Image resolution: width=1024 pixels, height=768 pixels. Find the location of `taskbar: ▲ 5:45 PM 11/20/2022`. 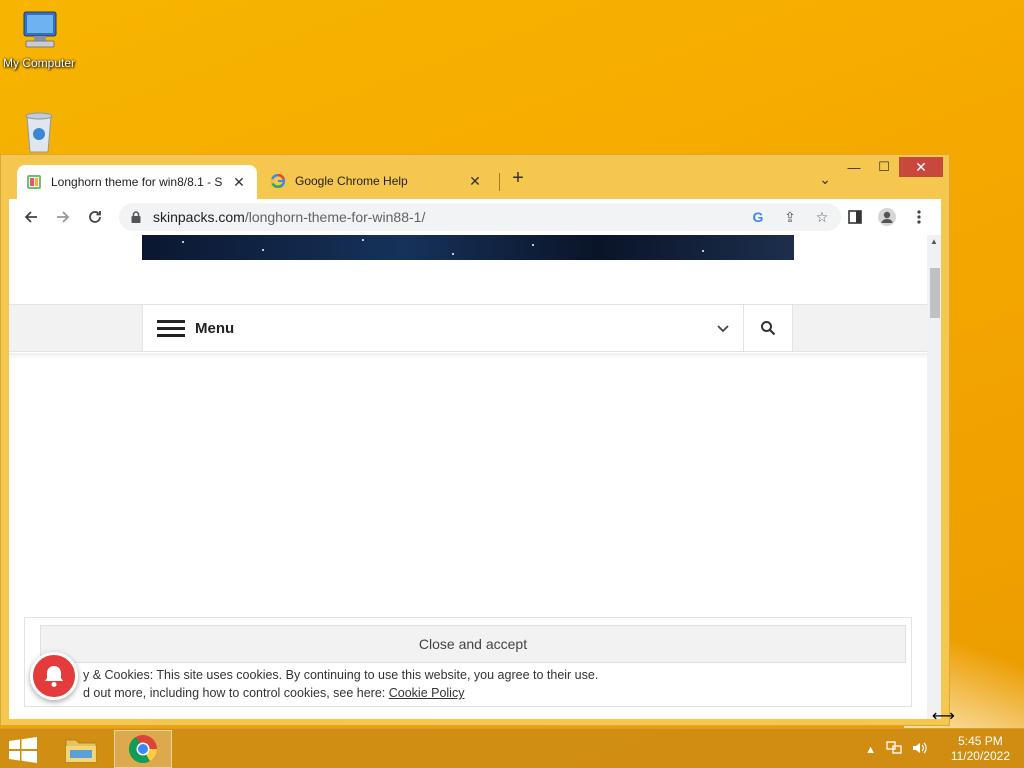

taskbar: ▲ 5:45 PM 11/20/2022 is located at coordinates (512, 748).